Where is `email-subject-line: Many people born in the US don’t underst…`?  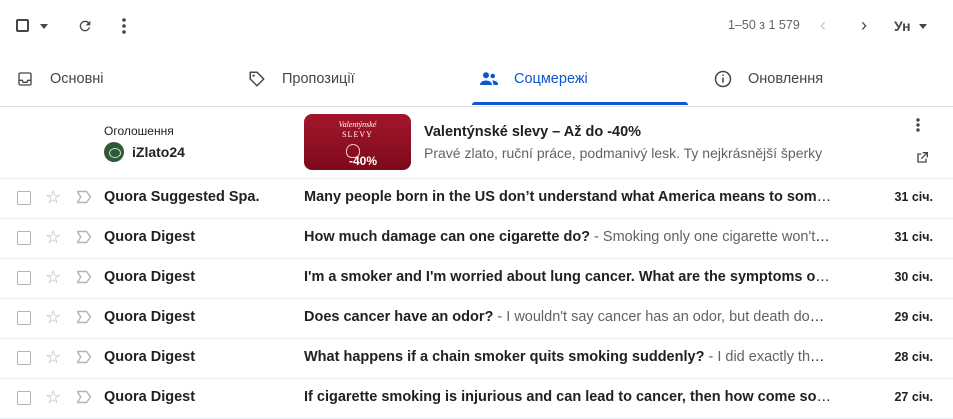 email-subject-line: Many people born in the US don’t underst… is located at coordinates (568, 197).